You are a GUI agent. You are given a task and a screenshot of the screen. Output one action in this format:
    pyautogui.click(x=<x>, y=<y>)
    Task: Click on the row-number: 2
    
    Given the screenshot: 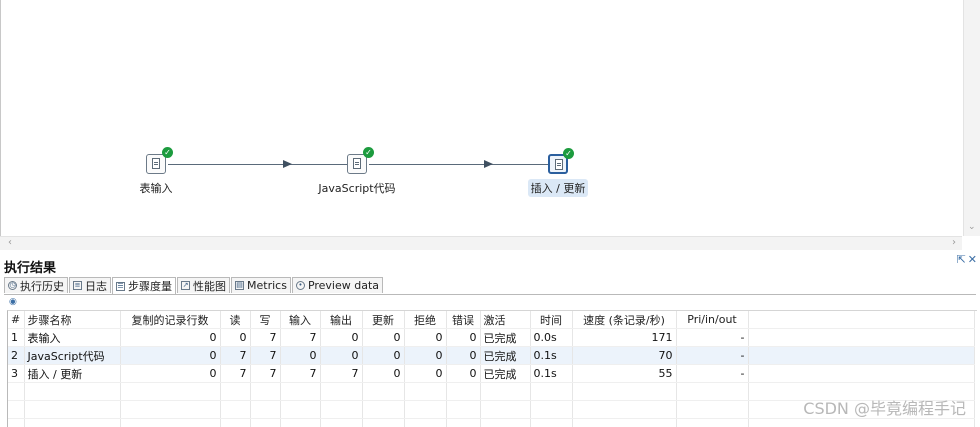 What is the action you would take?
    pyautogui.click(x=16, y=355)
    